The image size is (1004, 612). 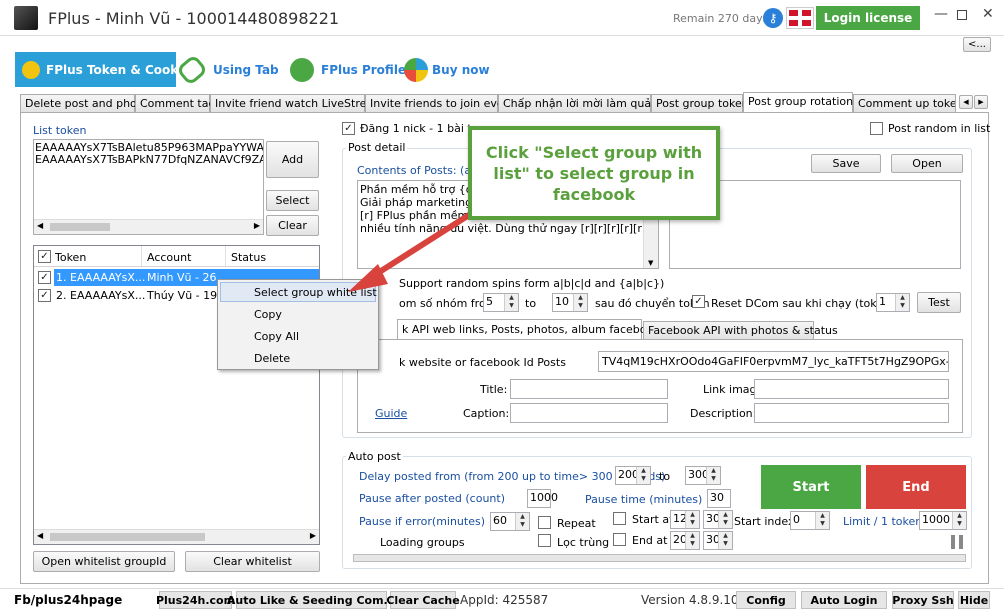 What do you see at coordinates (104, 561) in the screenshot?
I see `open-whitelist-button: Open whitelist groupId` at bounding box center [104, 561].